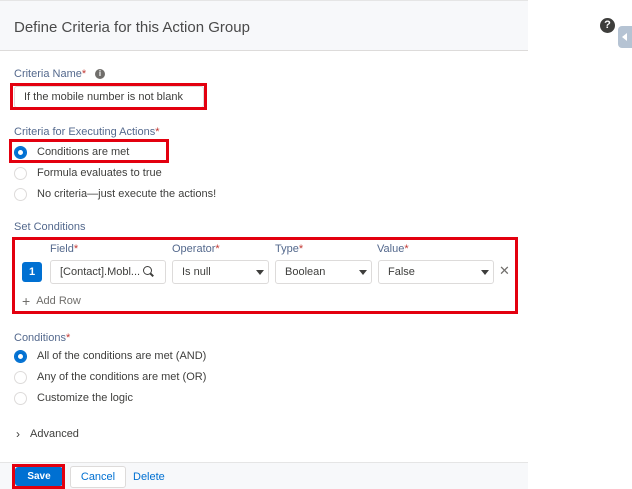  I want to click on advanced-toggle: › Advanced, so click(47, 434).